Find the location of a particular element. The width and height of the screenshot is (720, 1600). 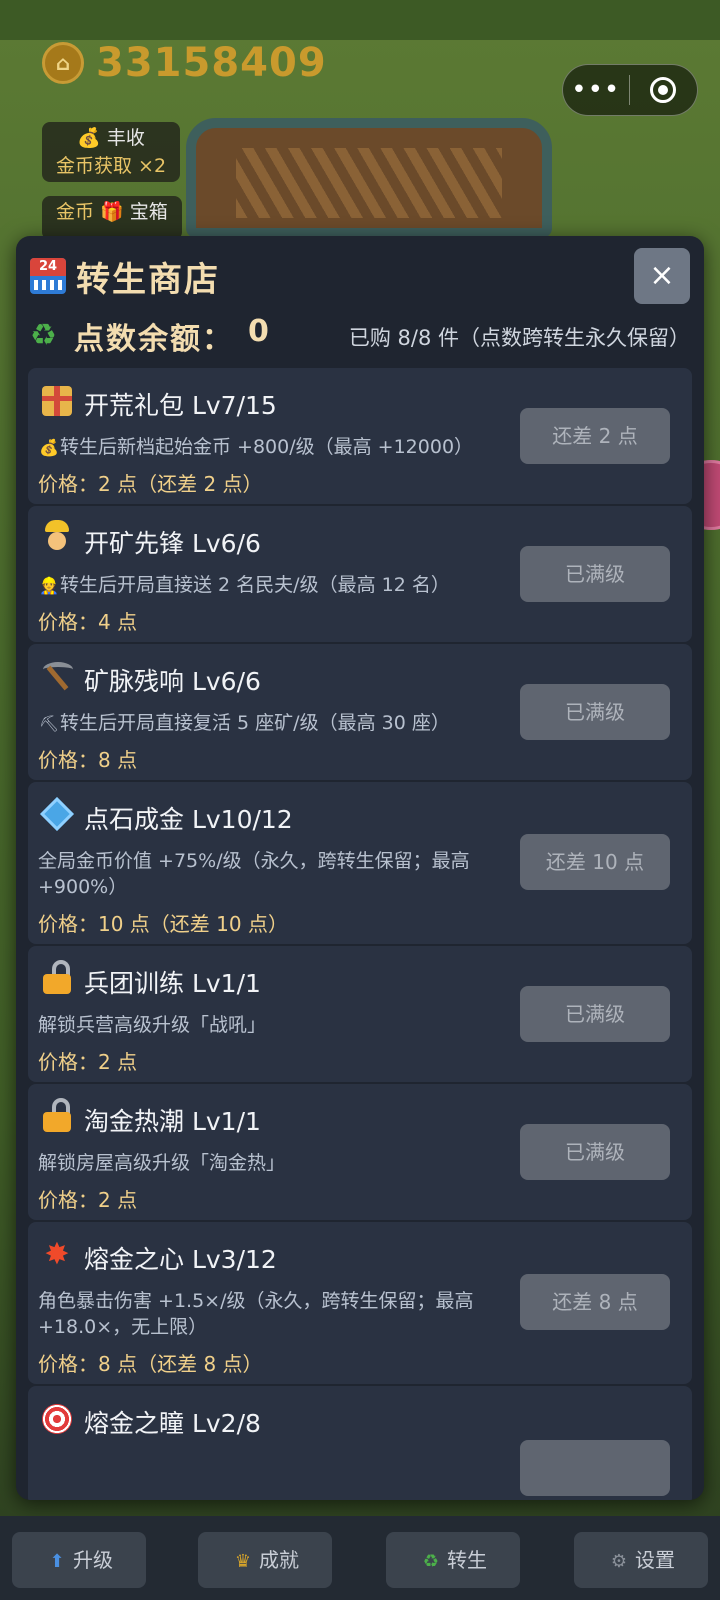

purchase-button: 还差 10 点 is located at coordinates (595, 862).